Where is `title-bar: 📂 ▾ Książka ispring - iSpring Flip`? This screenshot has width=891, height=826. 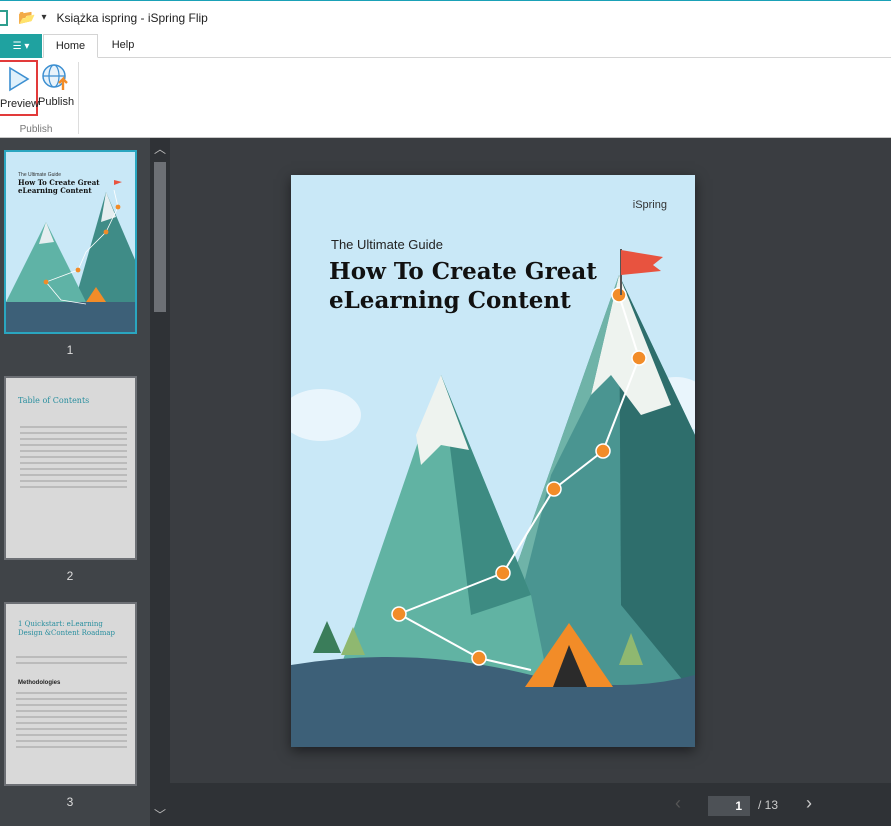
title-bar: 📂 ▾ Książka ispring - iSpring Flip is located at coordinates (445, 17).